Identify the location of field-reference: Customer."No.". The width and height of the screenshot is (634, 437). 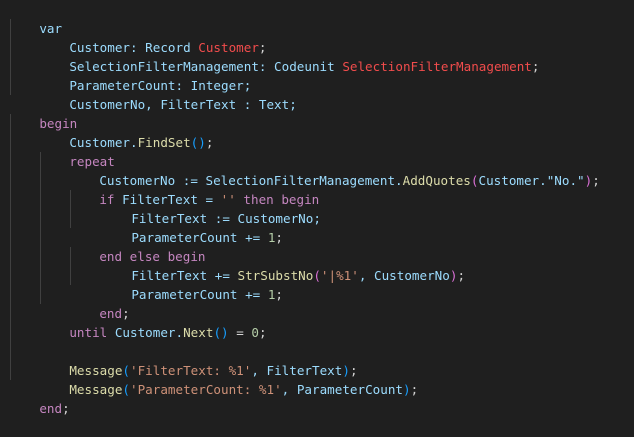
(531, 180).